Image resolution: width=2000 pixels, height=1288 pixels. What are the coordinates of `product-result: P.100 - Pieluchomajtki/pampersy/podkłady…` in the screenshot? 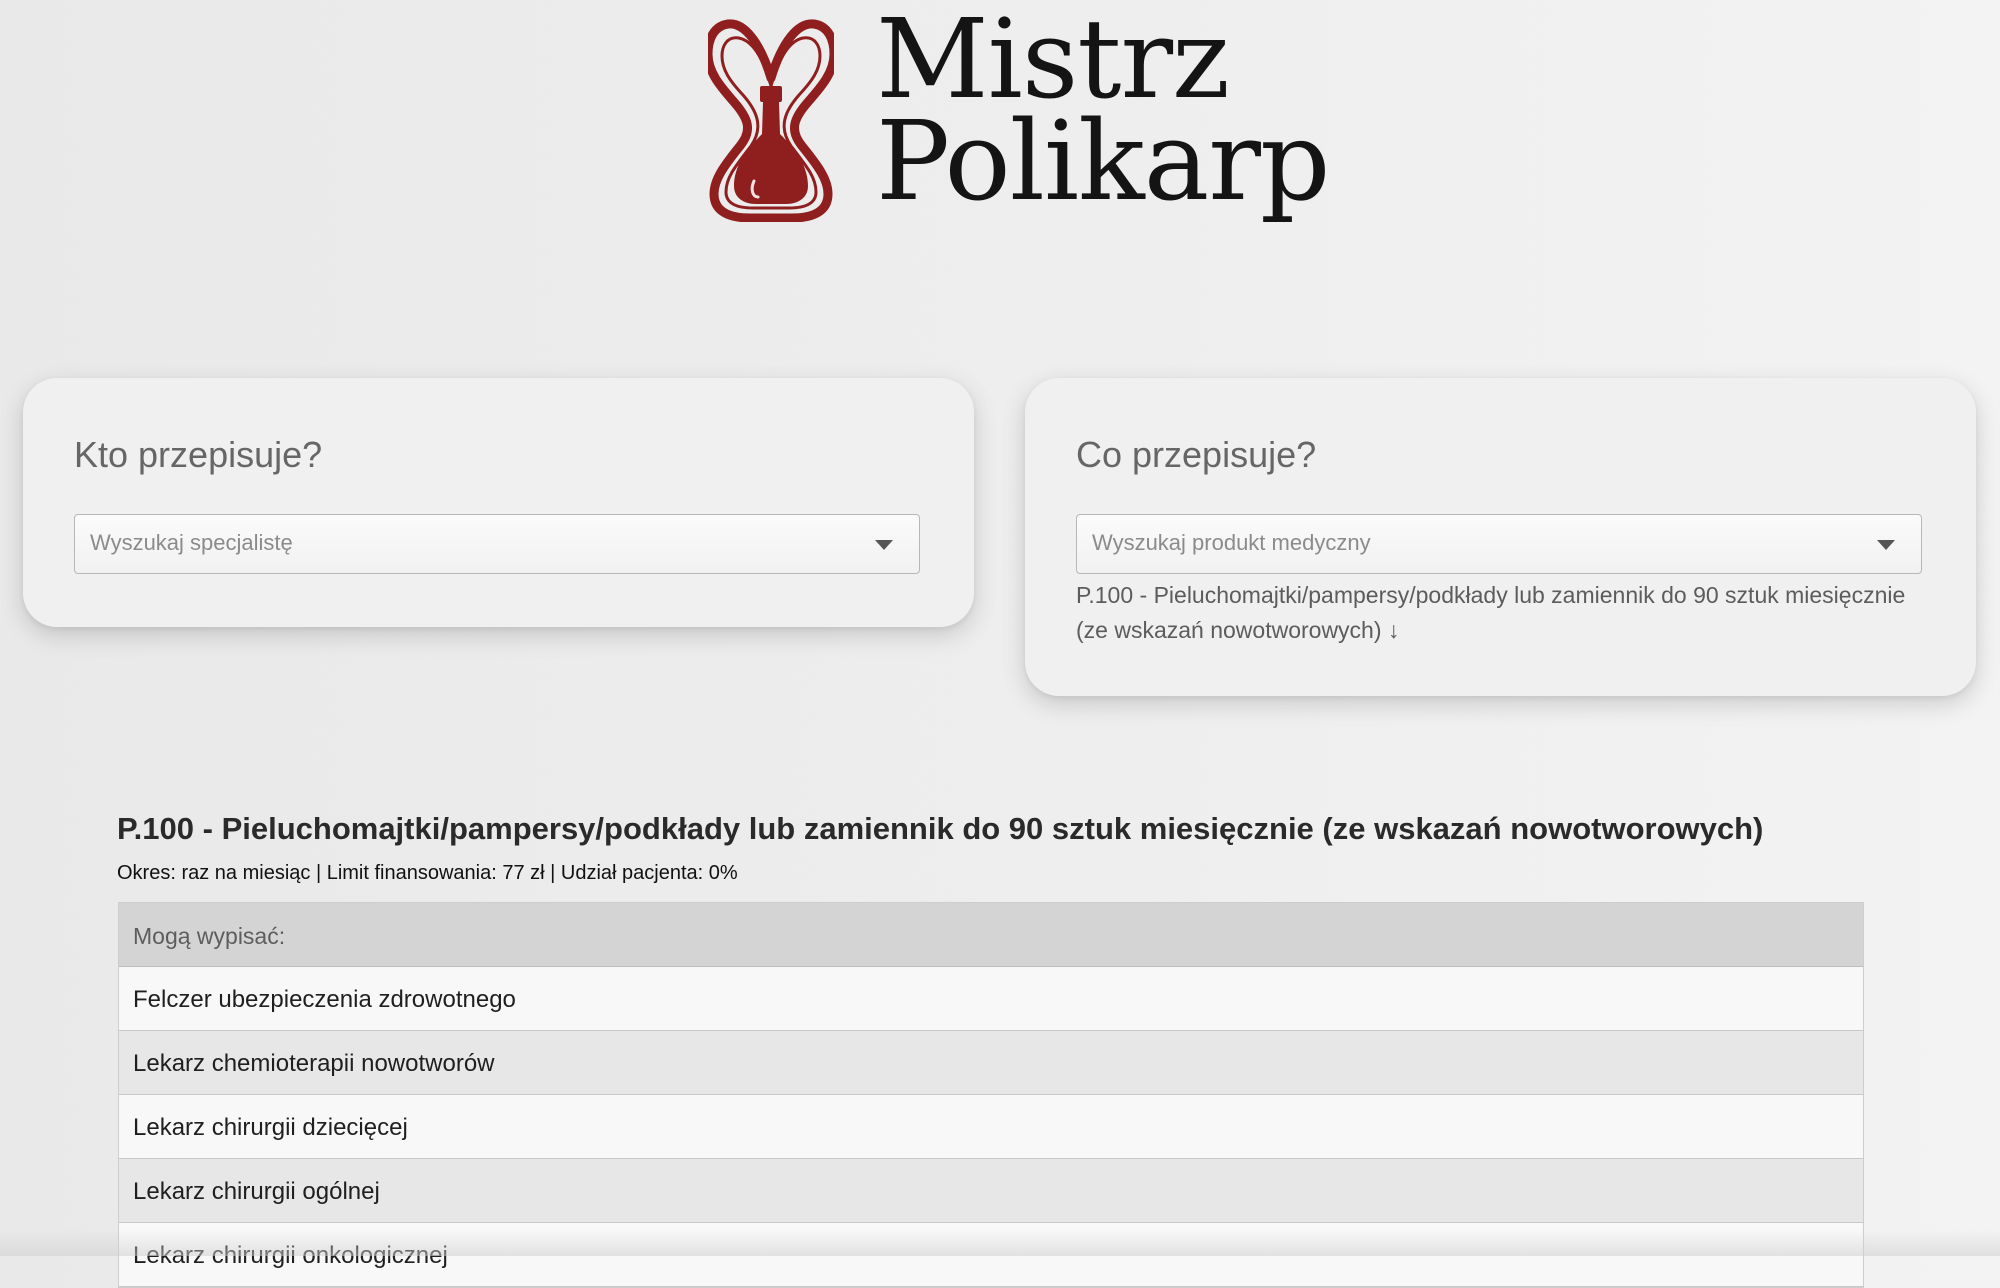 It's located at (991, 846).